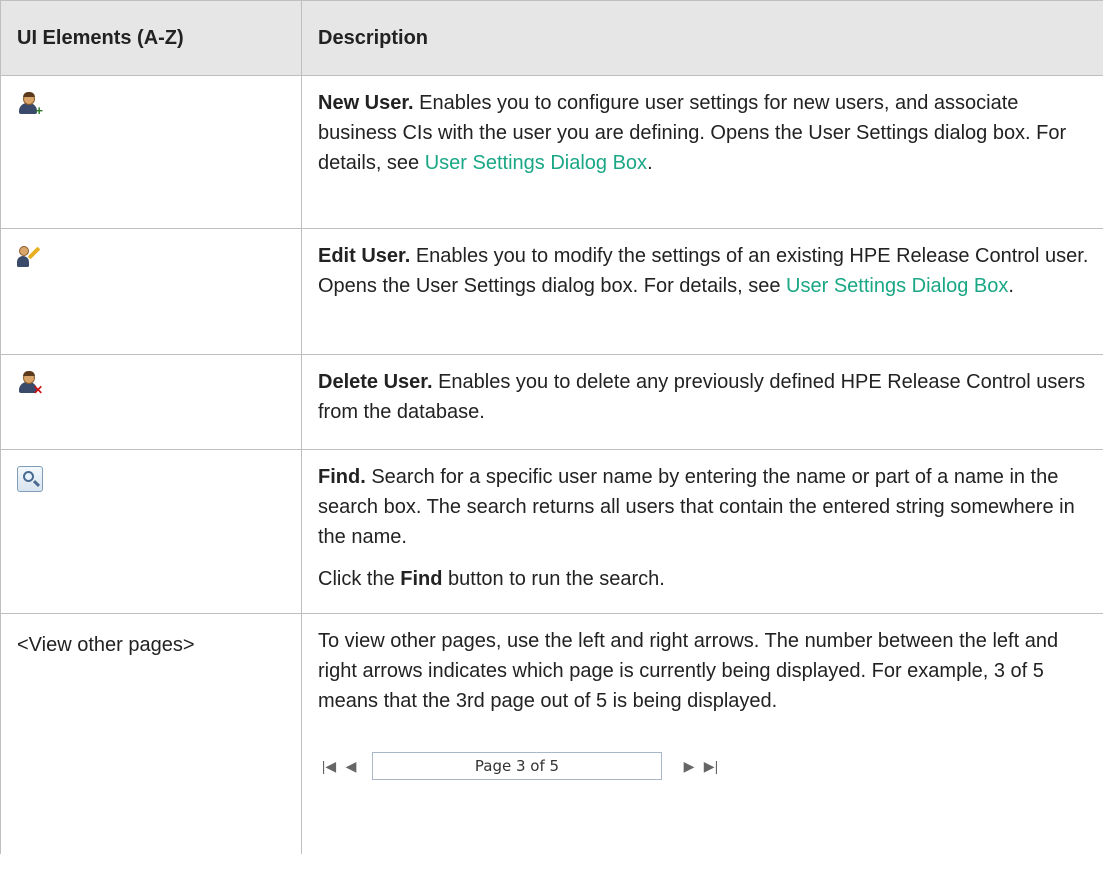  I want to click on edit-user-icon, so click(29, 257).